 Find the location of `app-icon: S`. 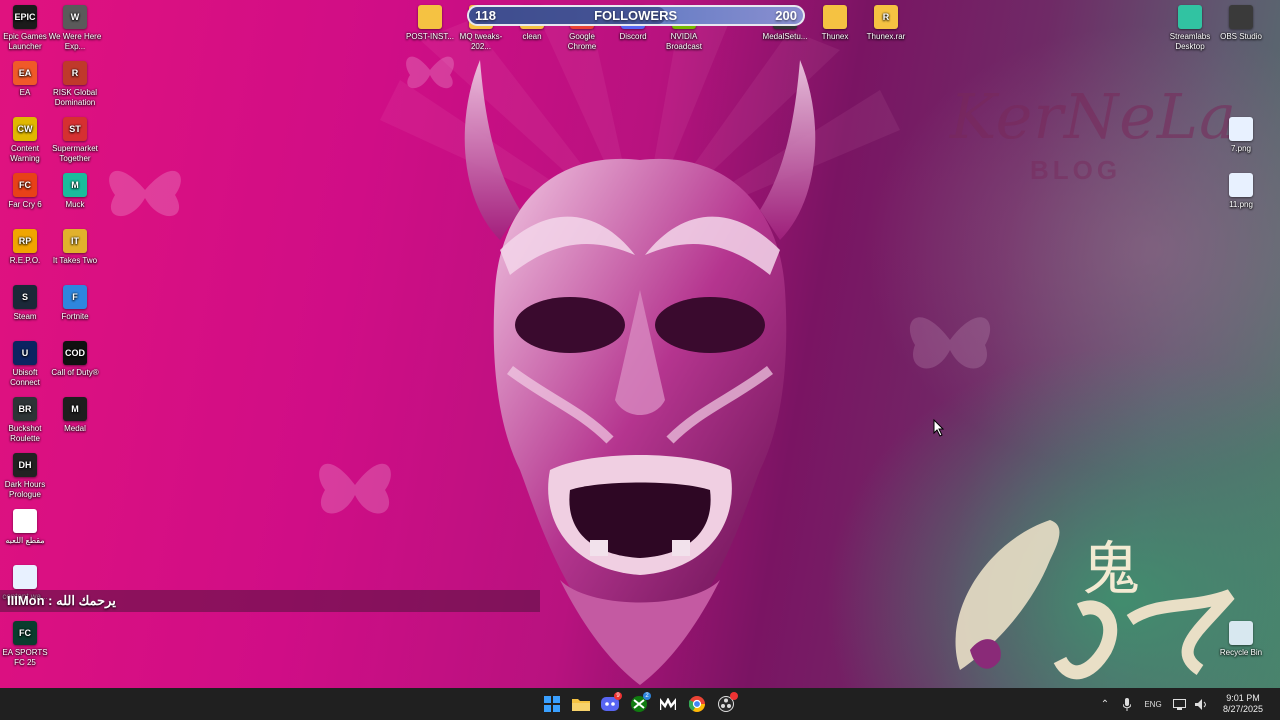

app-icon: S is located at coordinates (25, 297).